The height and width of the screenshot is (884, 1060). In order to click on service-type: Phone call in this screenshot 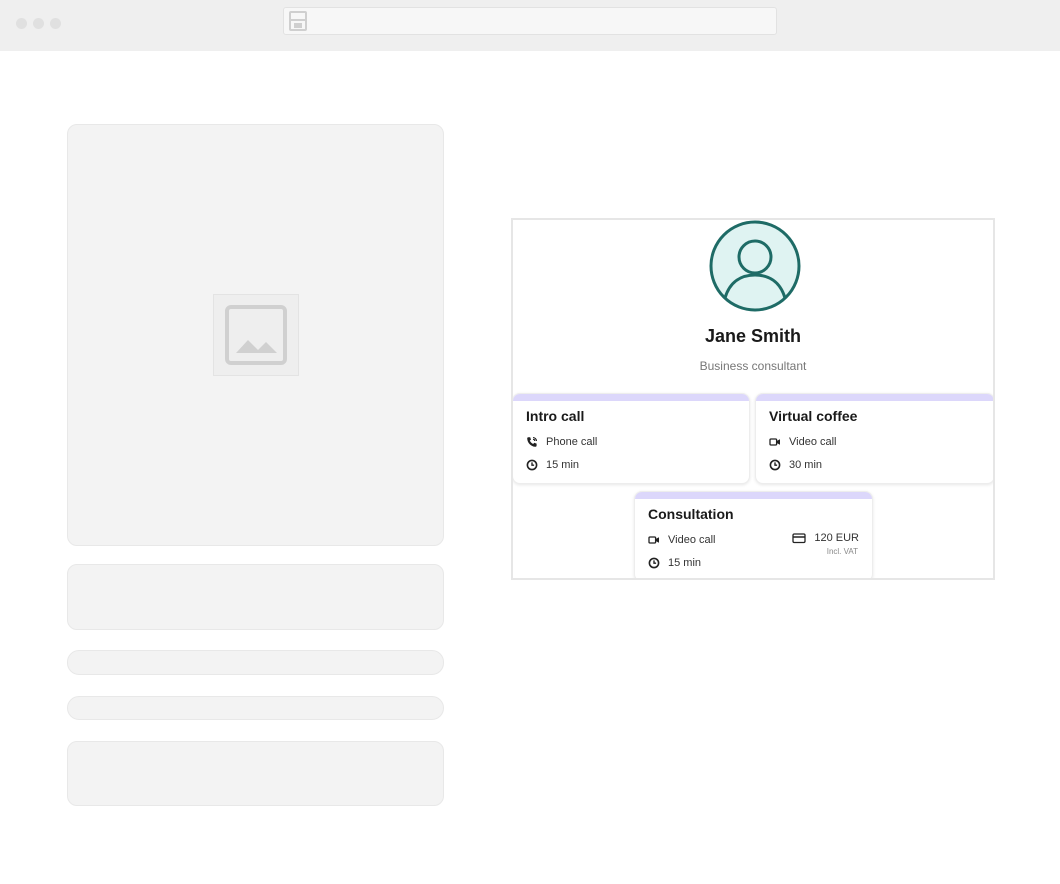, I will do `click(572, 442)`.